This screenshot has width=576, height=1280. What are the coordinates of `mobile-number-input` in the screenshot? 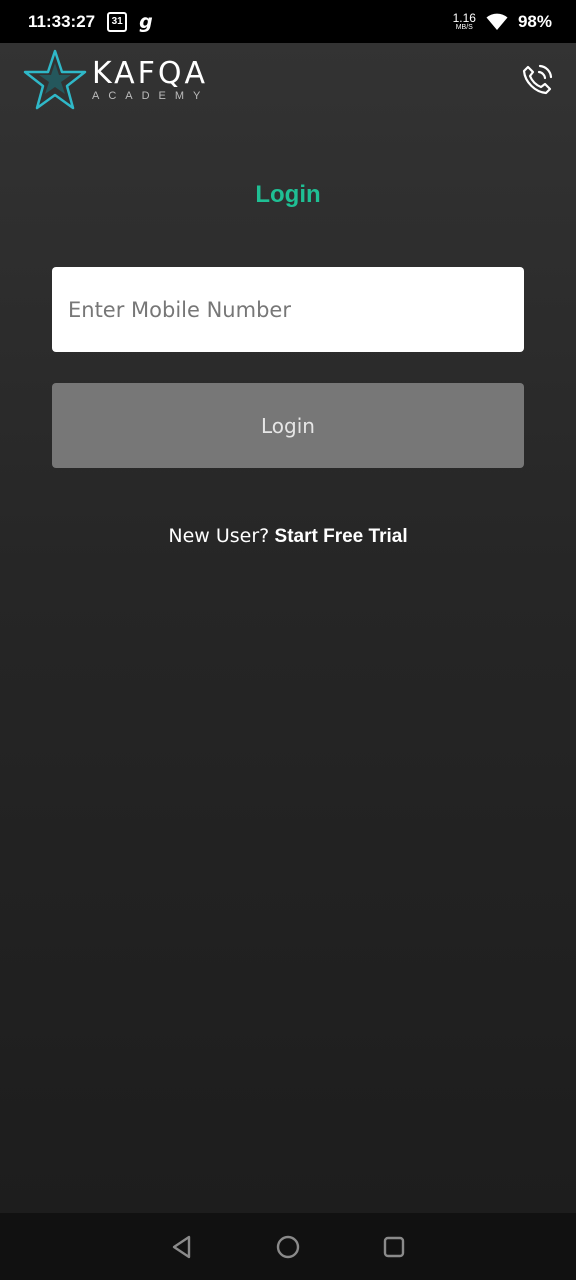 It's located at (288, 309).